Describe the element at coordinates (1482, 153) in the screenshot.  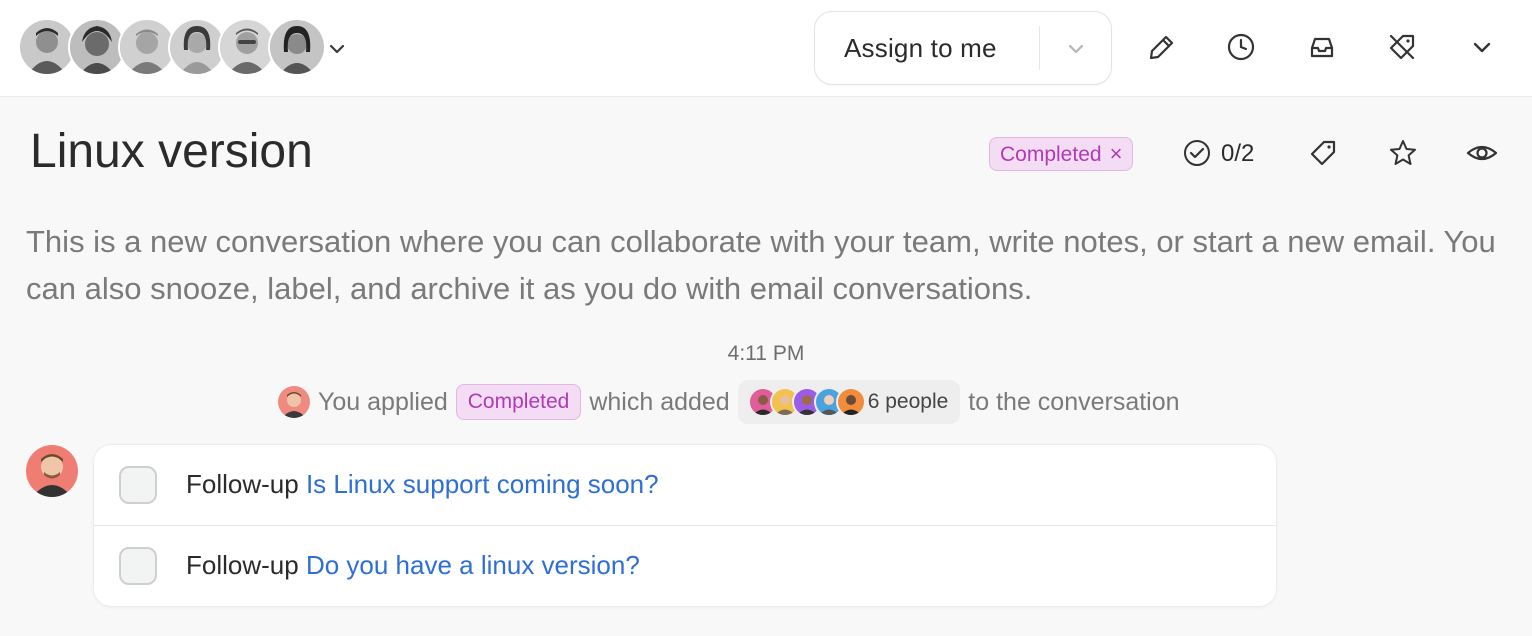
I see `eye-icon` at that location.